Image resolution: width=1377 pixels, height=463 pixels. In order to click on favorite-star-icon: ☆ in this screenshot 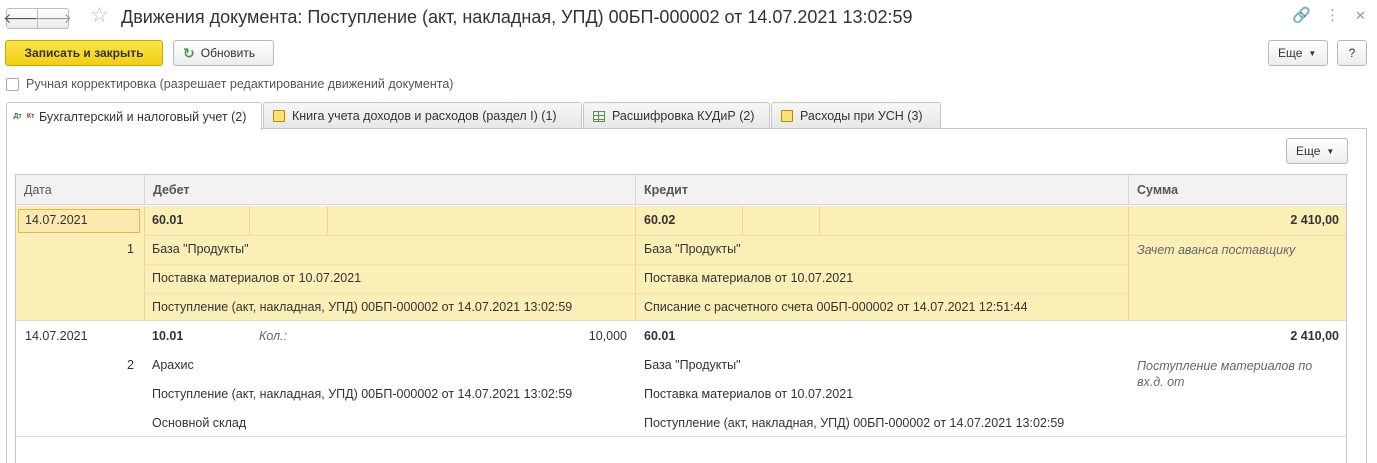, I will do `click(99, 16)`.